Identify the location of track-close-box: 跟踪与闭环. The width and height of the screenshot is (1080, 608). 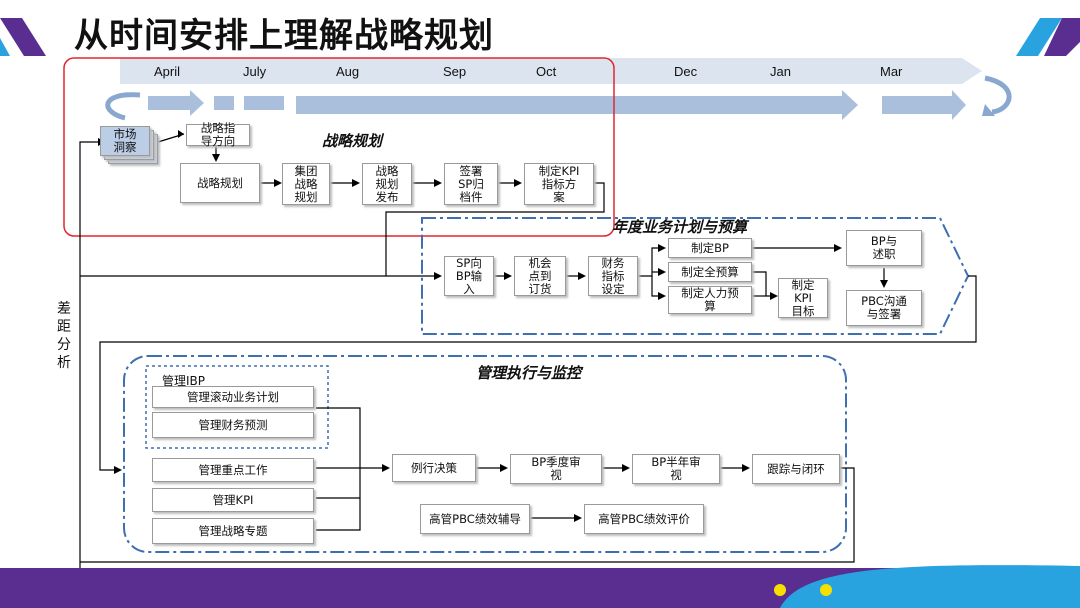
(796, 469).